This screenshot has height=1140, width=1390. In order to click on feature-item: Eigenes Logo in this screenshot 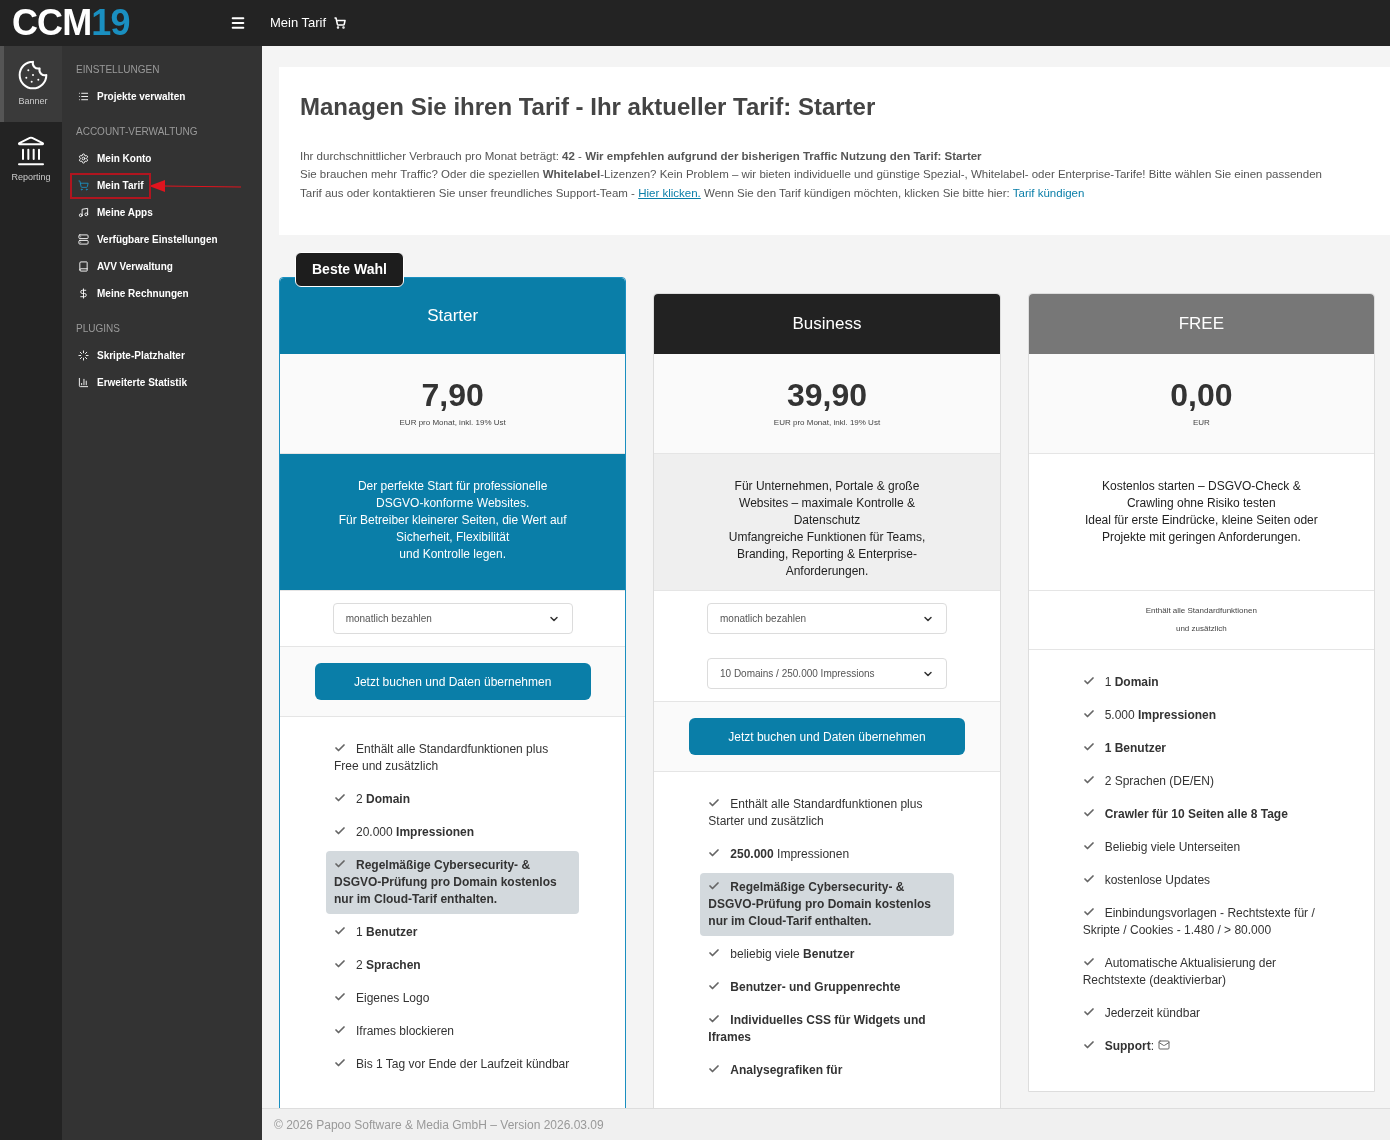, I will do `click(453, 998)`.